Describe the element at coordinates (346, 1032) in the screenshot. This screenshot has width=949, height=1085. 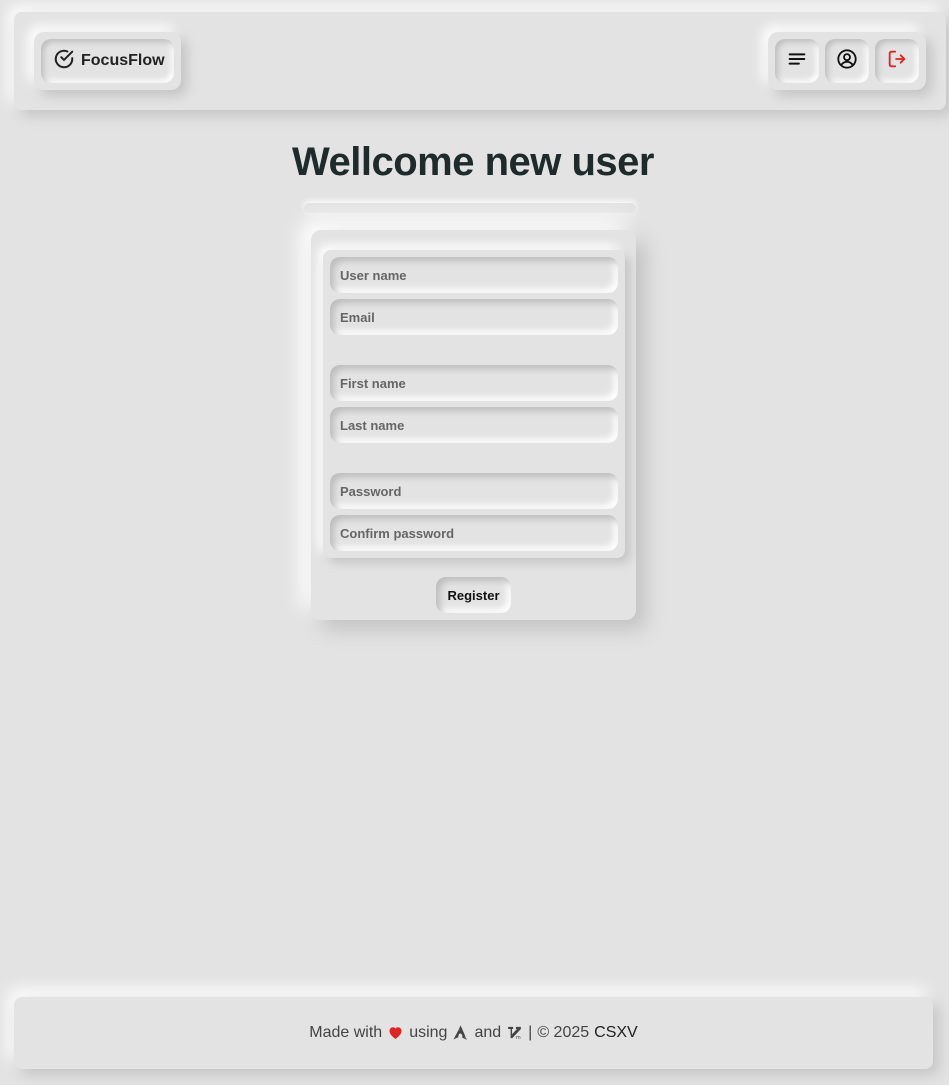
I see `footer-made-with: Made with` at that location.